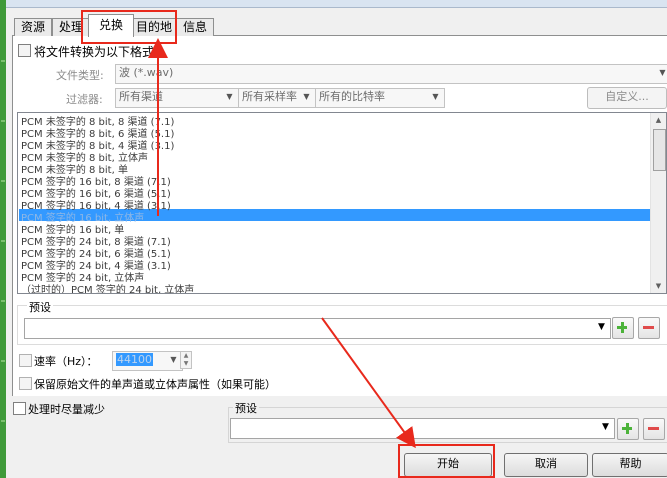  Describe the element at coordinates (96, 195) in the screenshot. I see `format-list-item: PCM 签字的 16 bit, 6 渠道 (5.1)` at that location.